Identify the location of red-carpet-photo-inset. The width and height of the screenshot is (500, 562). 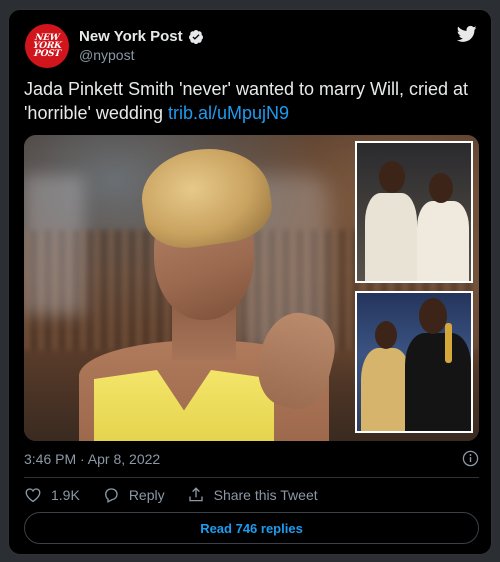
(414, 362).